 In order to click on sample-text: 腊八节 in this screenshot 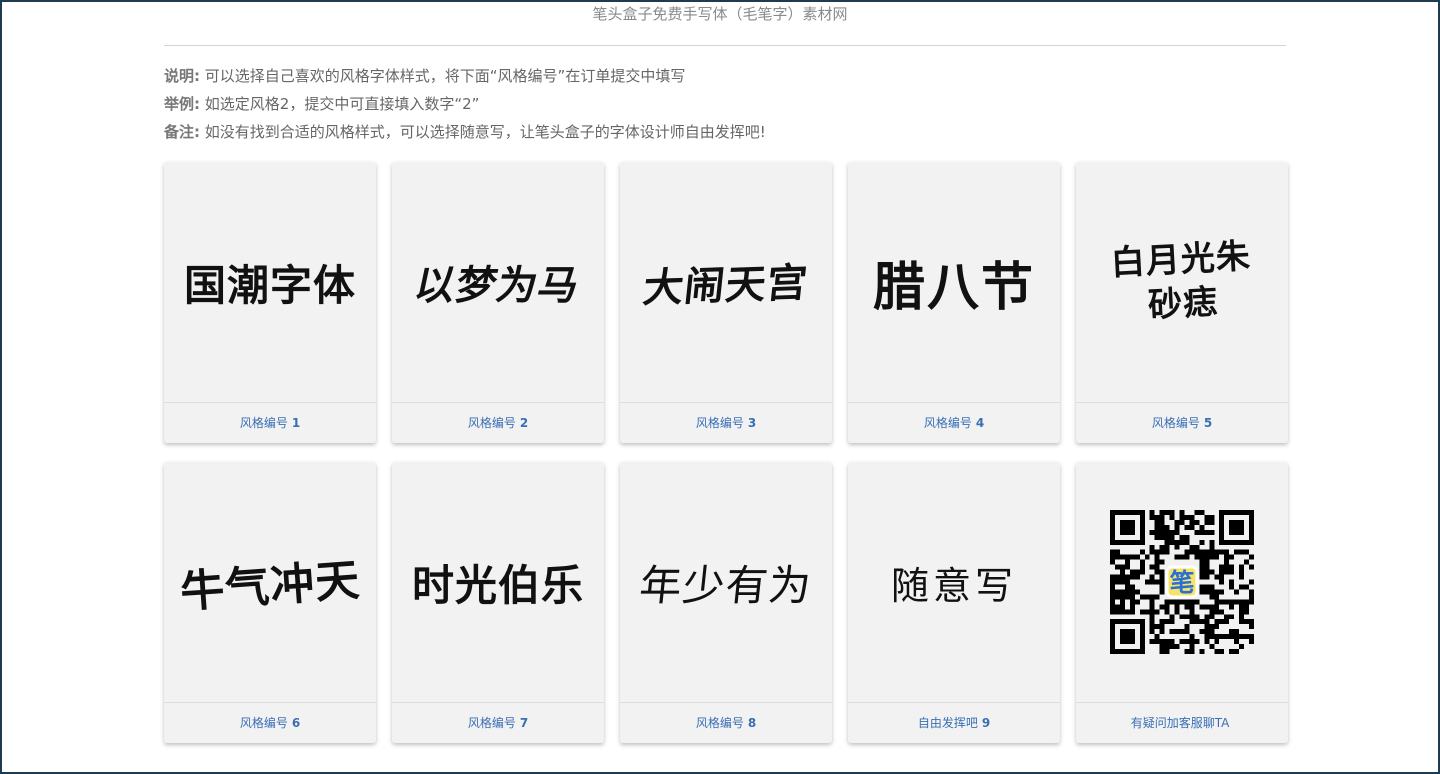, I will do `click(953, 287)`.